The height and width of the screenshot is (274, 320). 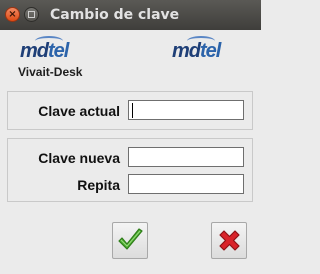 What do you see at coordinates (186, 110) in the screenshot?
I see `current-password-input` at bounding box center [186, 110].